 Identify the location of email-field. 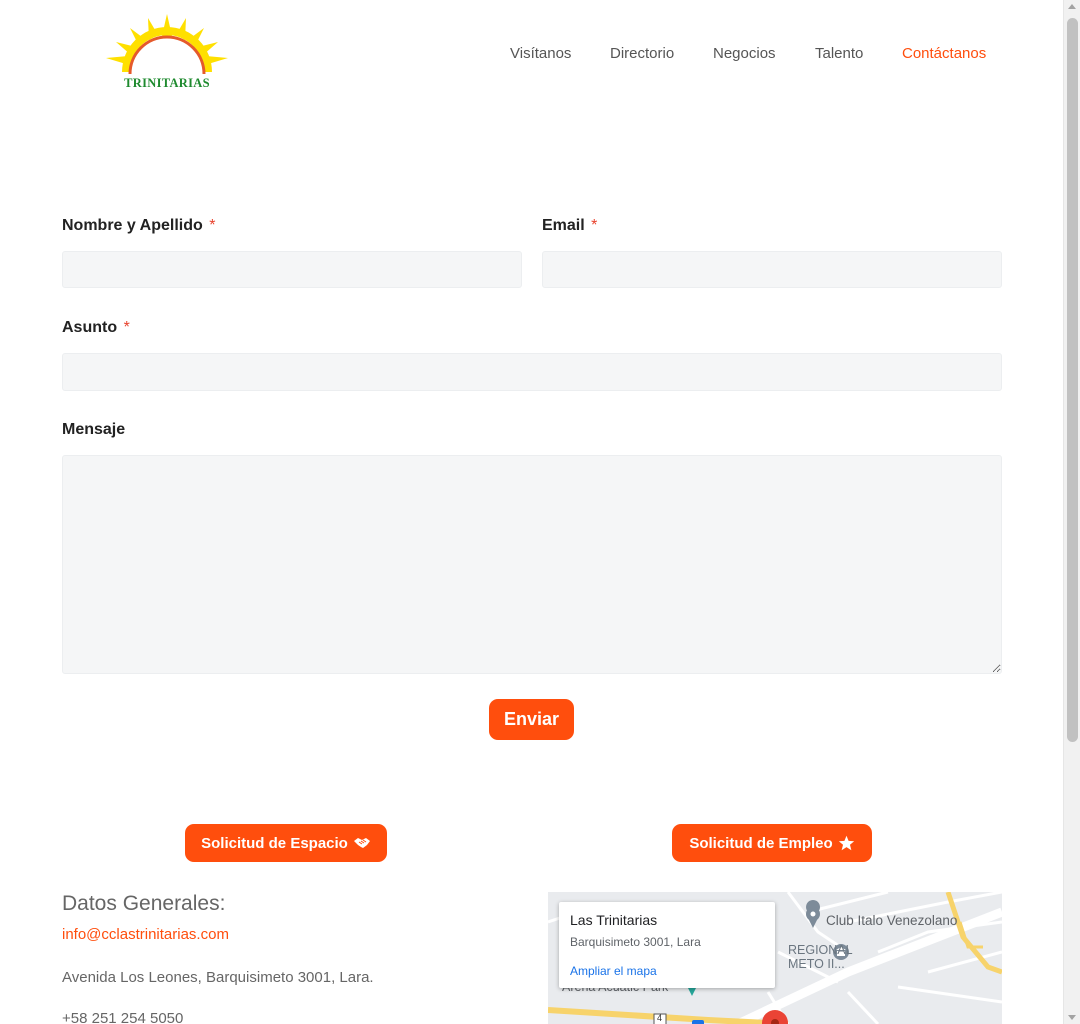
(772, 269).